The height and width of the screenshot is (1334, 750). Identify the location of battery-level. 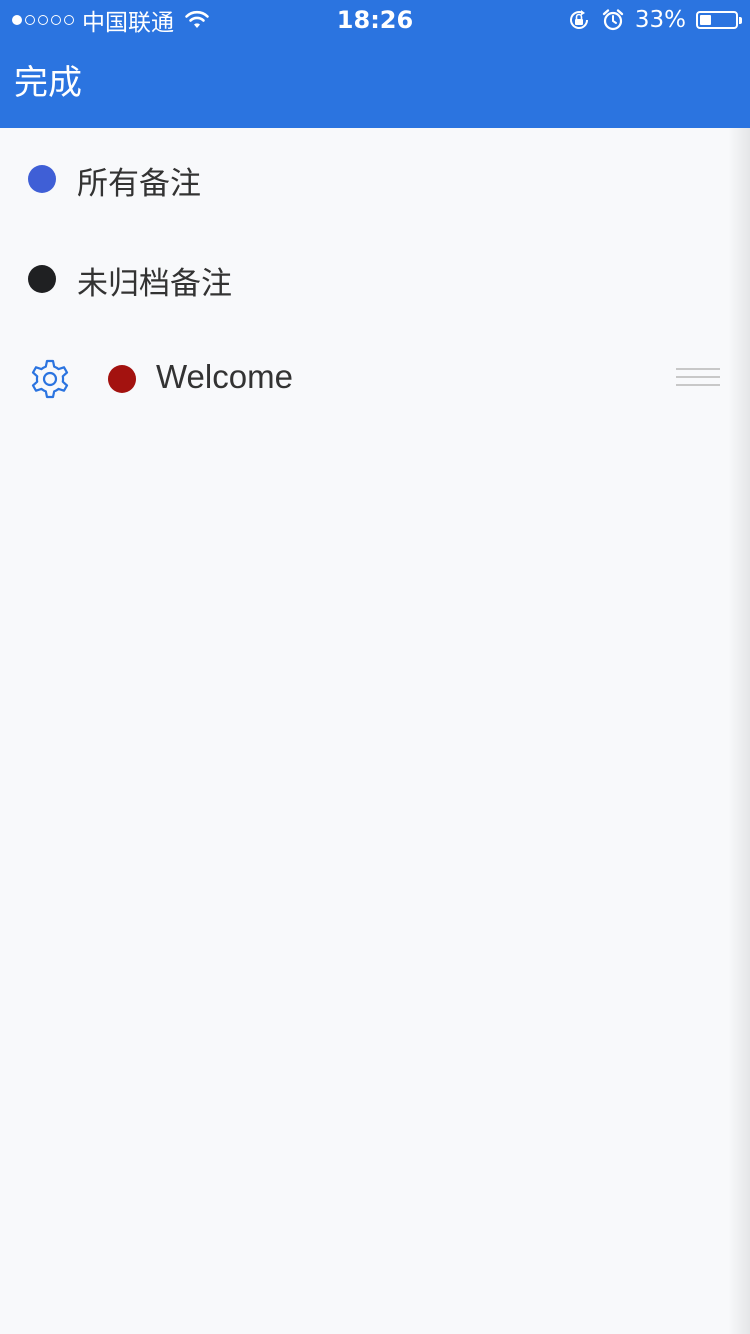
(705, 20).